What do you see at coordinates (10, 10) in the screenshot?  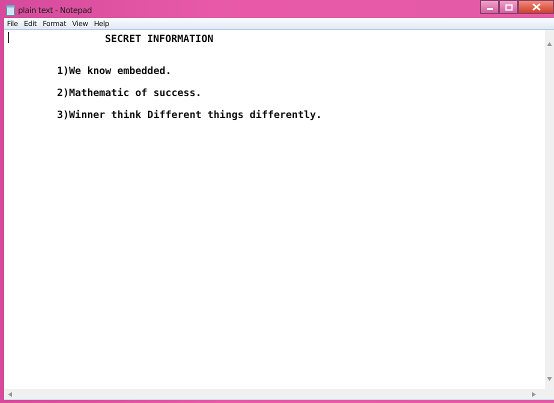 I see `notepad-icon` at bounding box center [10, 10].